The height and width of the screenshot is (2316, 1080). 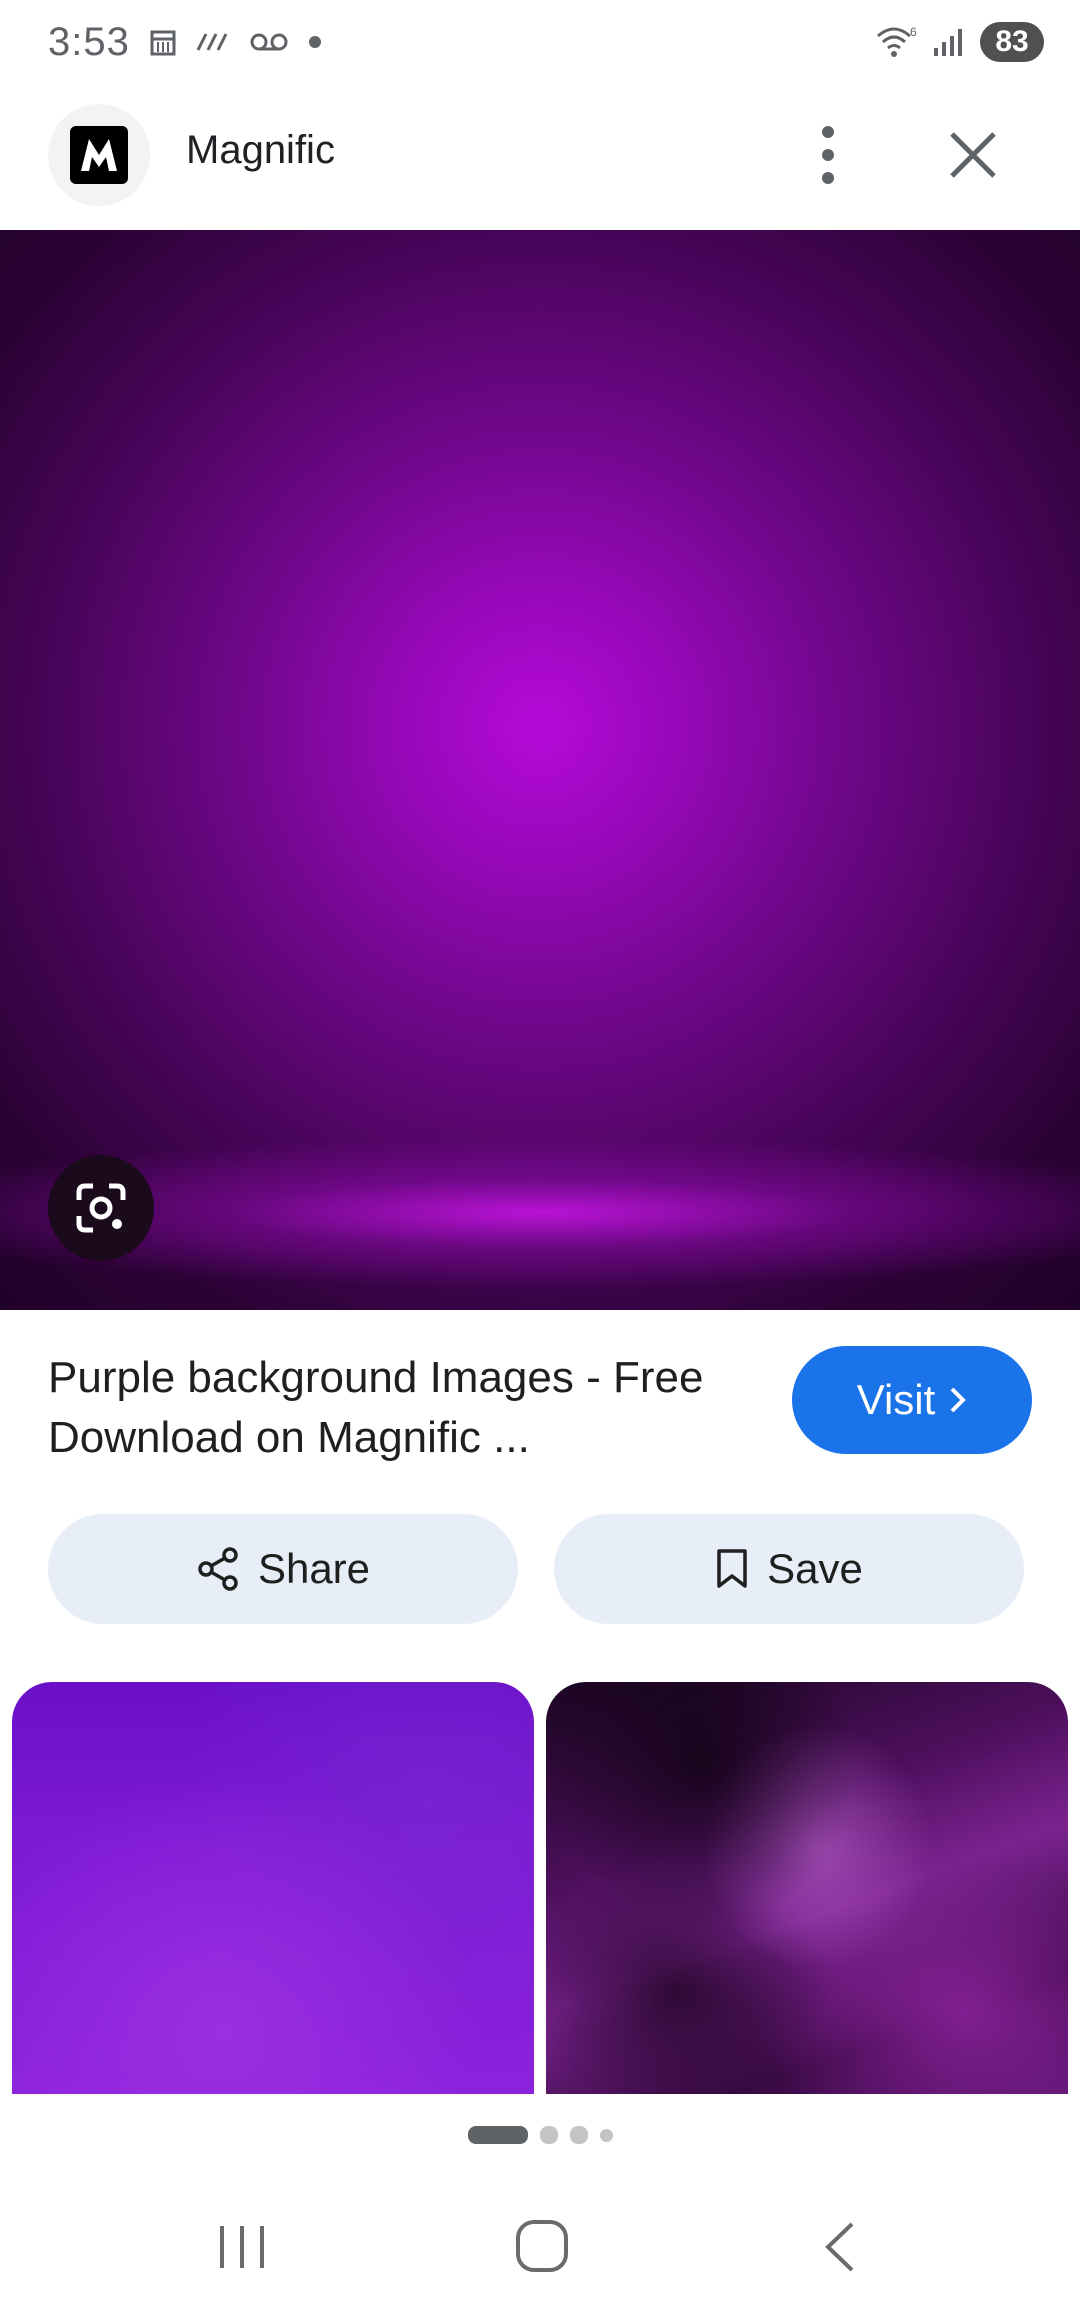 I want to click on page-indicator, so click(x=540, y=2135).